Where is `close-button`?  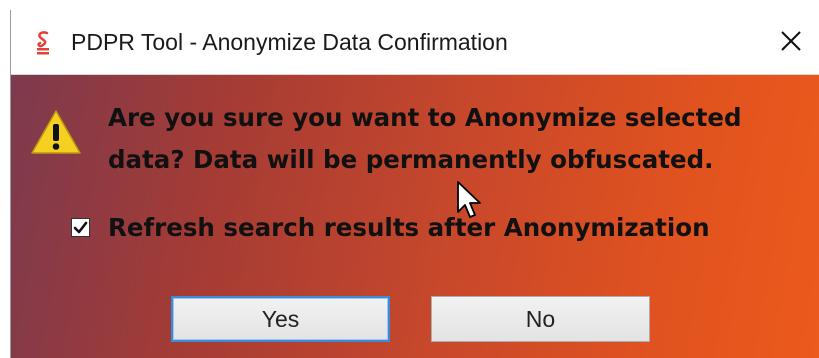
close-button is located at coordinates (791, 41).